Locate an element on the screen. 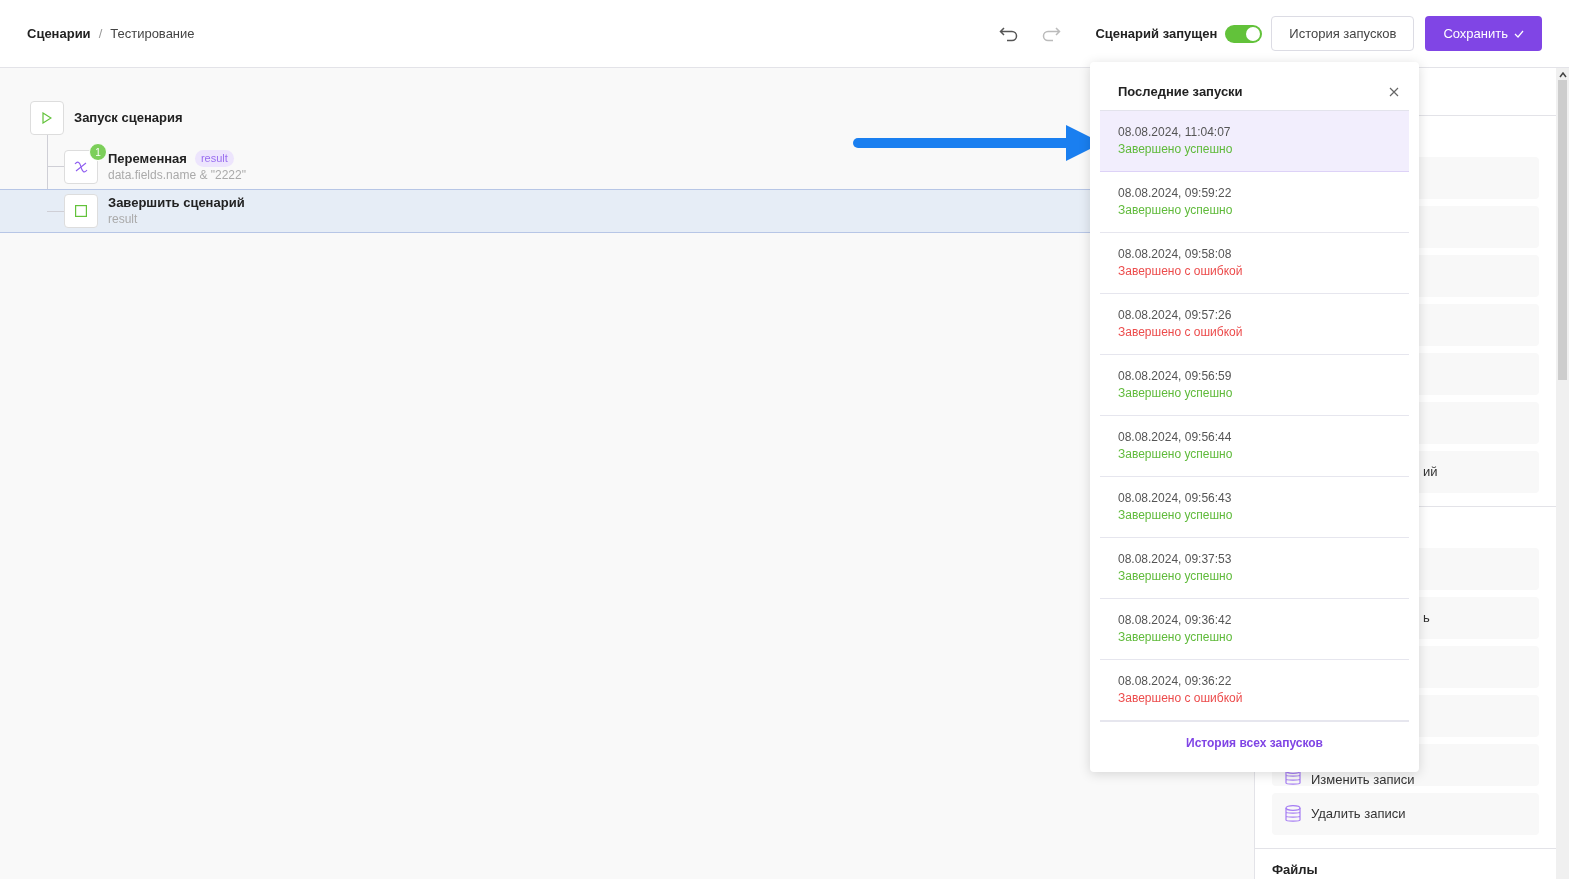 This screenshot has width=1569, height=879. node-subtitle: result is located at coordinates (123, 219).